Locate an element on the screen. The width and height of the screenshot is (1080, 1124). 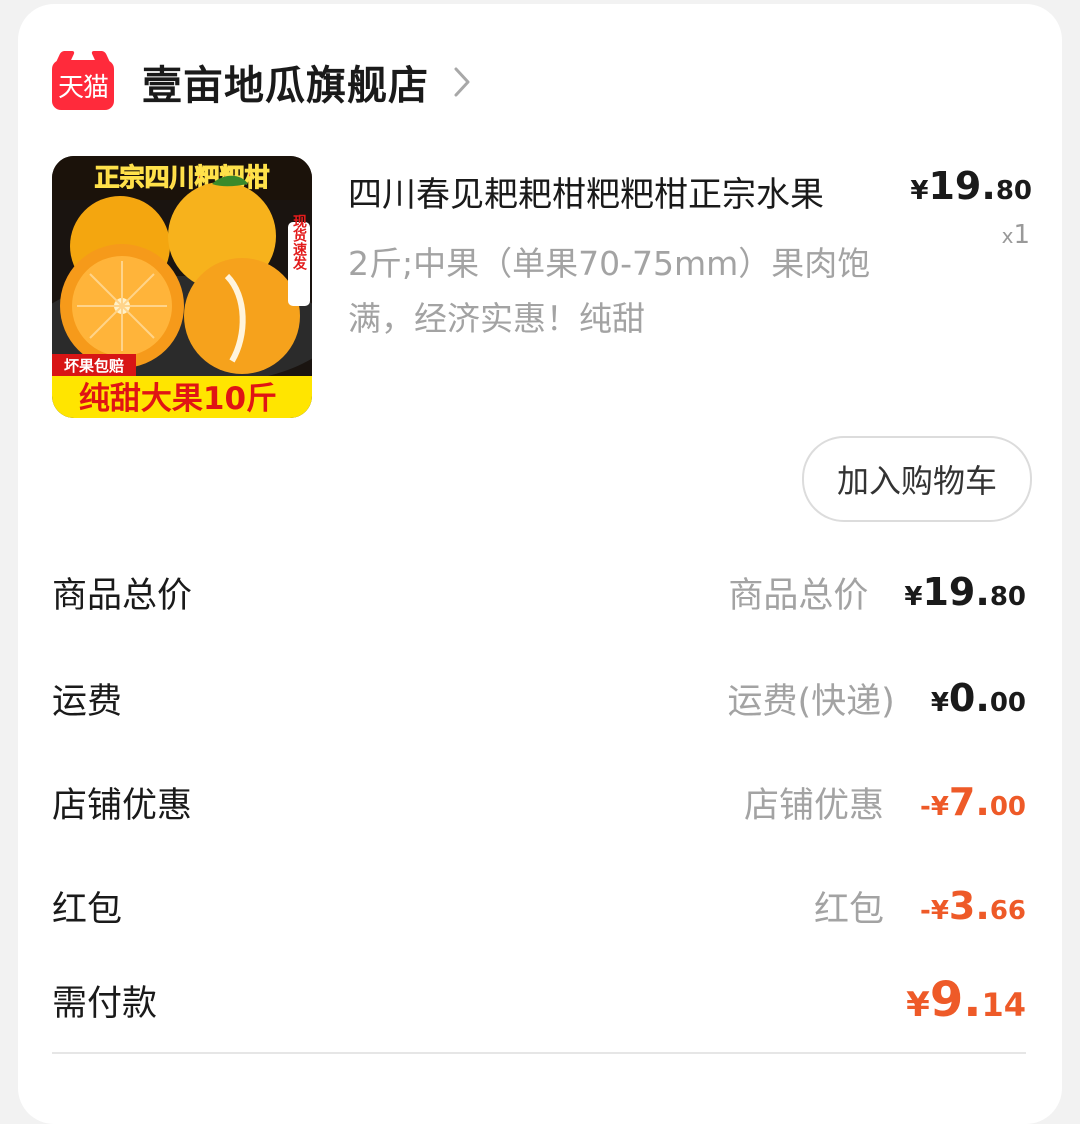
product-title: 四川春见耙耙柑粑粑柑正宗水果 is located at coordinates (628, 191).